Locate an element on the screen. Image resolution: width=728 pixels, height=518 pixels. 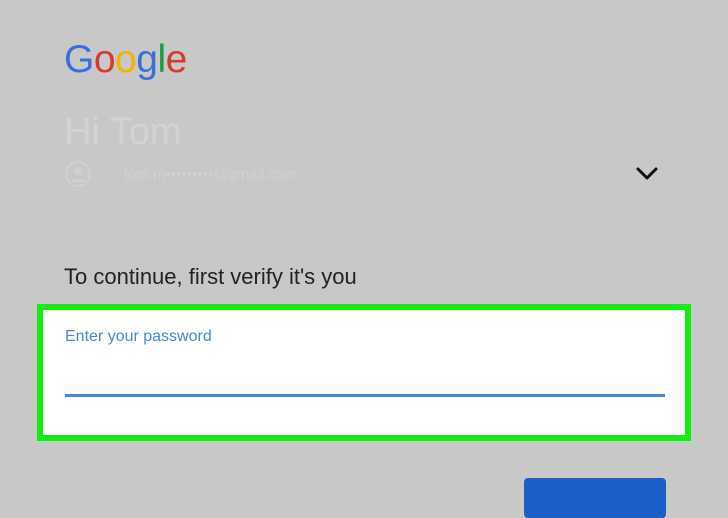
logo-letter: l is located at coordinates (161, 59).